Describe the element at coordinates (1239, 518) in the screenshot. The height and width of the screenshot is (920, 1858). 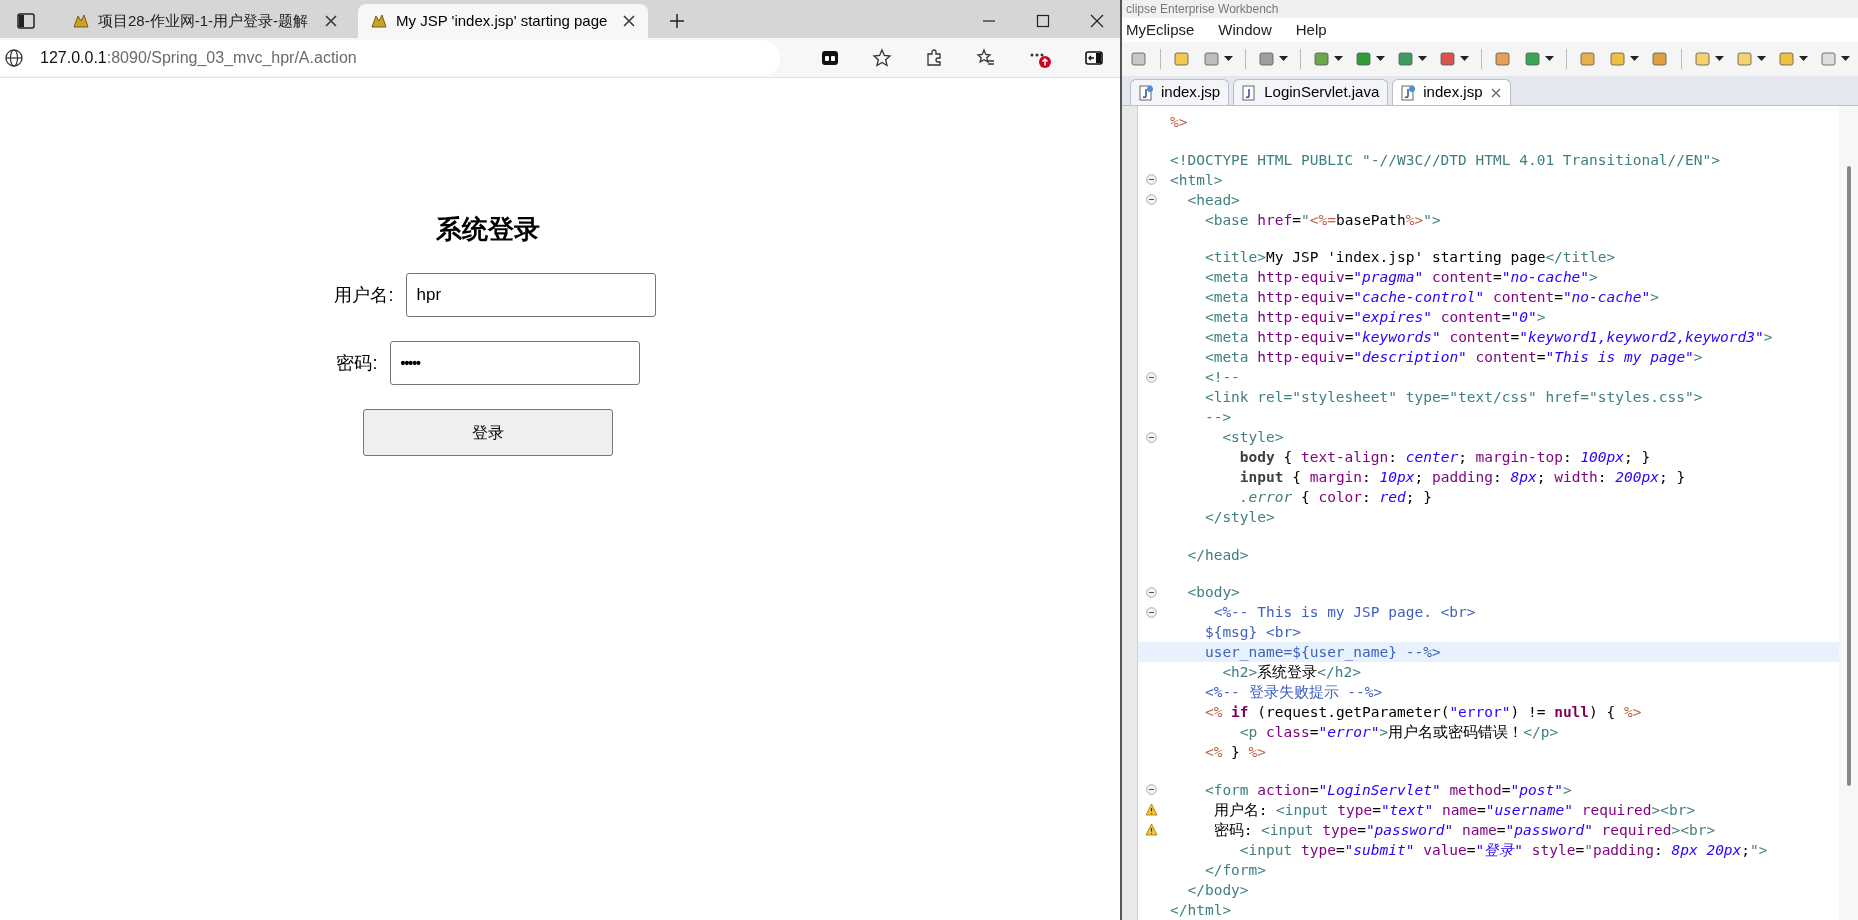
I see `code-line: </style>` at that location.